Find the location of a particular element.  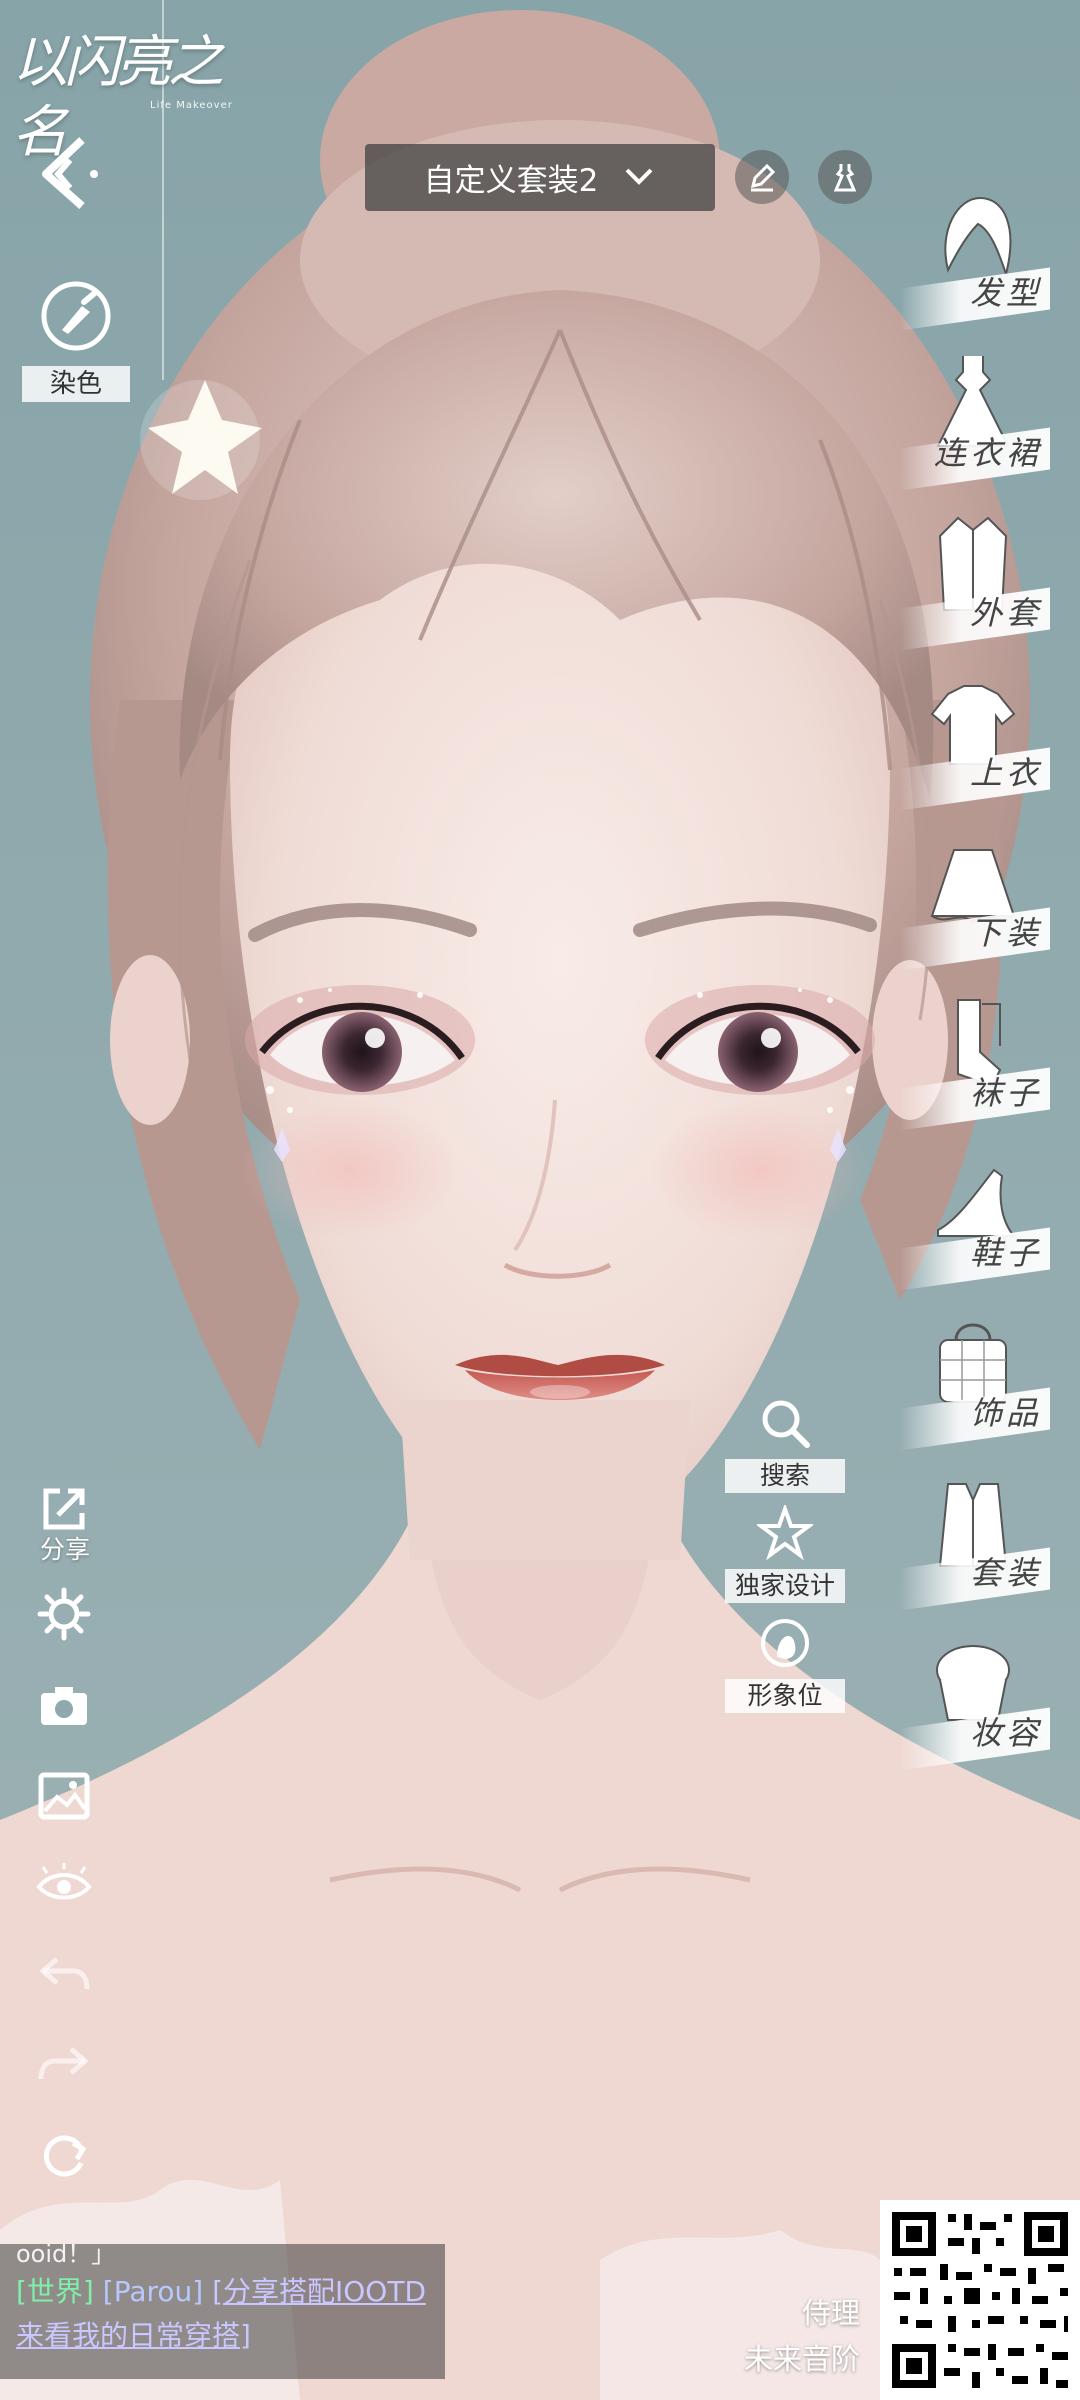

search-button: 搜索 is located at coordinates (785, 1444).